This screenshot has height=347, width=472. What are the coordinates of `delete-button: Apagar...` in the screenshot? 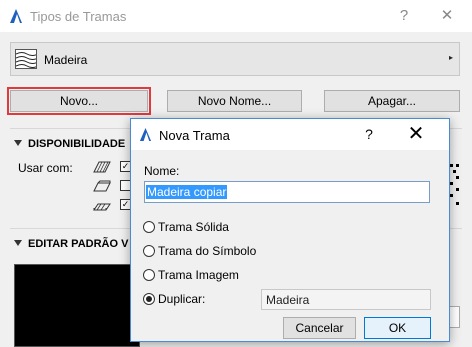 It's located at (392, 101).